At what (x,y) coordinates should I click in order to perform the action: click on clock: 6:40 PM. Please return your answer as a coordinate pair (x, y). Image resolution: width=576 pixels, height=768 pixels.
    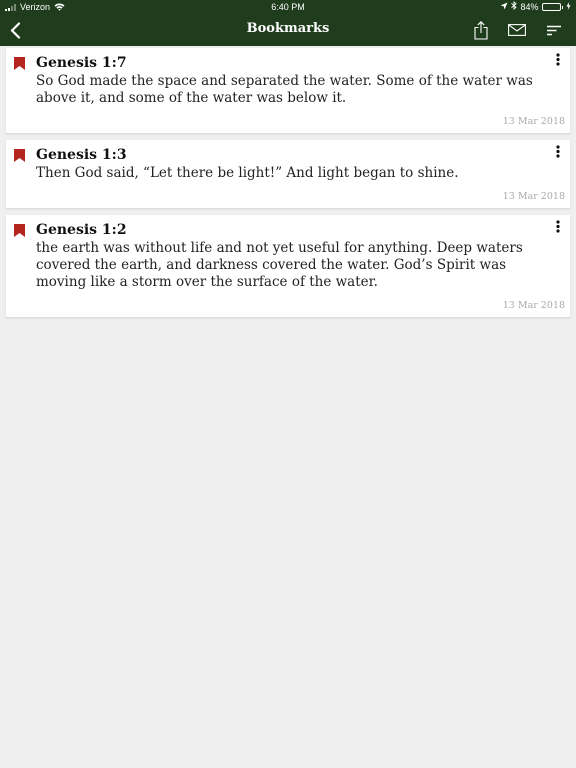
    Looking at the image, I should click on (288, 7).